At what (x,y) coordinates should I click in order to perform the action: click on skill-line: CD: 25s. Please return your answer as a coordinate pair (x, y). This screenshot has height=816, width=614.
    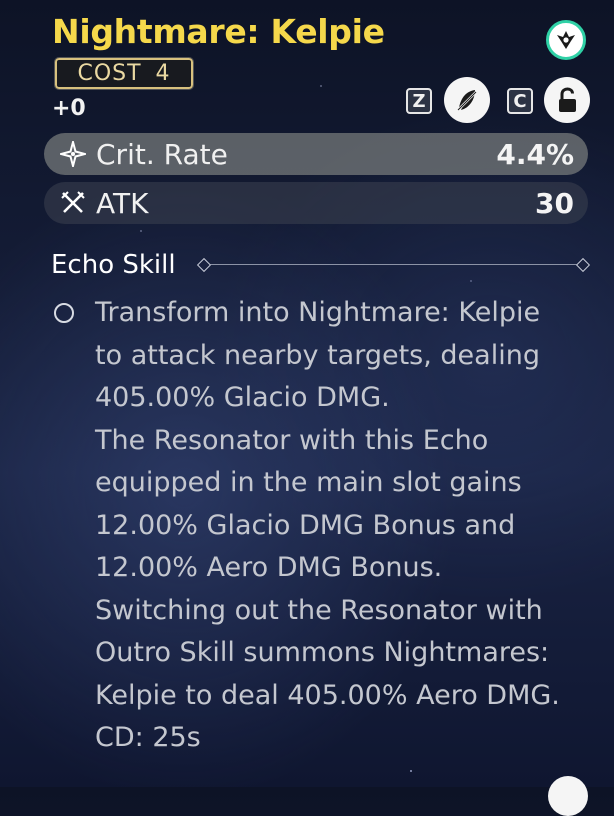
    Looking at the image, I should click on (148, 737).